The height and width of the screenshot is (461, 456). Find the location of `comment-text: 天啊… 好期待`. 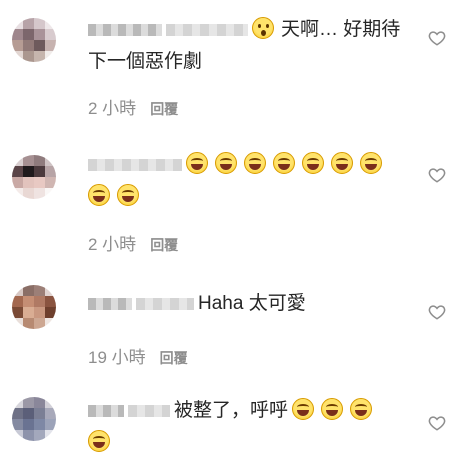

comment-text: 天啊… 好期待 is located at coordinates (341, 29).